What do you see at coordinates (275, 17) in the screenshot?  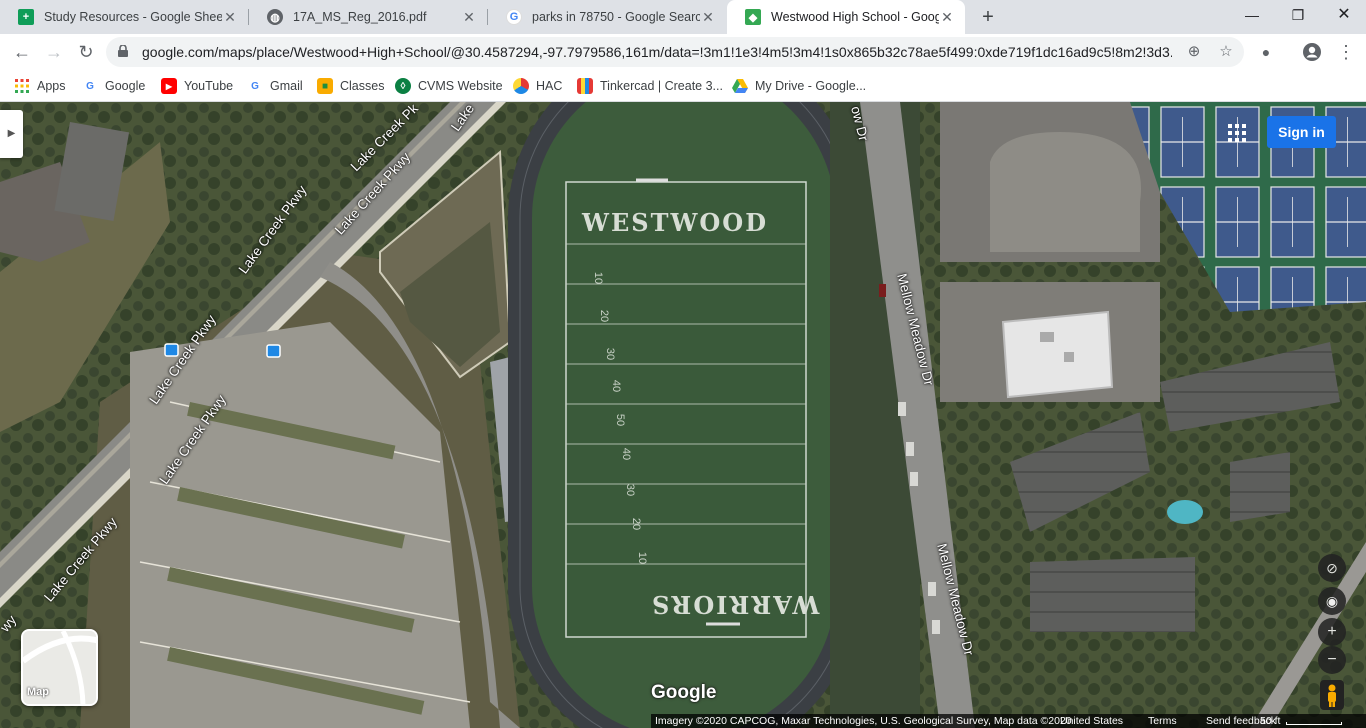 I see `globe-icon: ◍` at bounding box center [275, 17].